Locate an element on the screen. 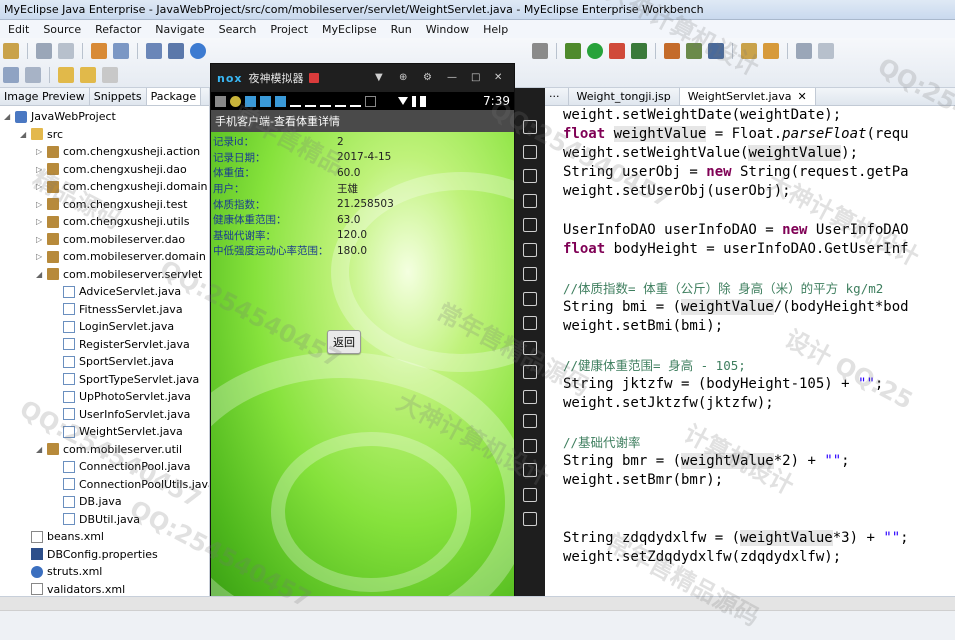  new-icon is located at coordinates (11, 51).